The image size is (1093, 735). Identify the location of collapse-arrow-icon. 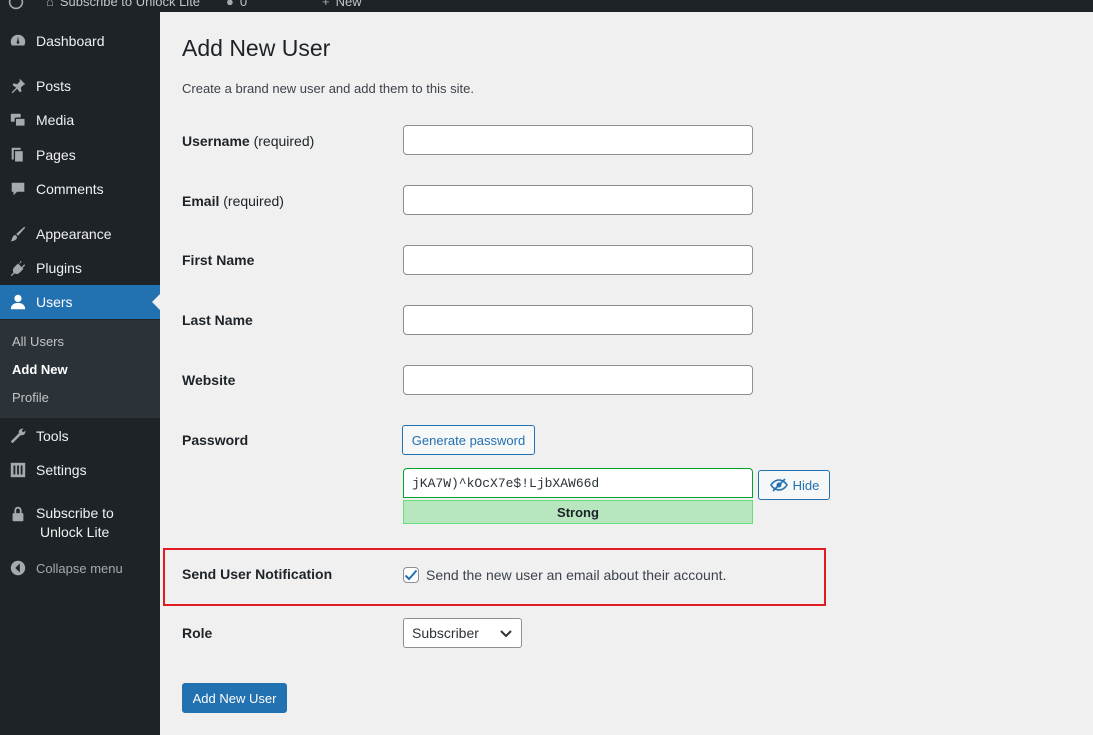
(18, 568).